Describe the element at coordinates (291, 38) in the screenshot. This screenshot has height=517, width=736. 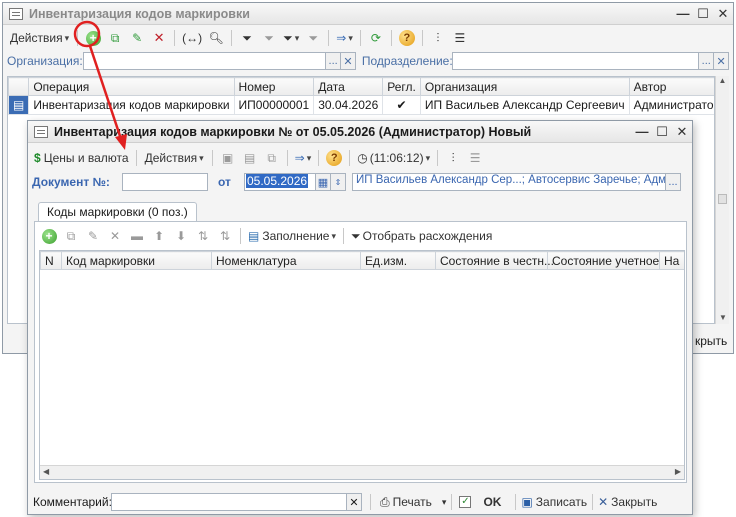
I see `filter-history-icon: ⏷` at that location.